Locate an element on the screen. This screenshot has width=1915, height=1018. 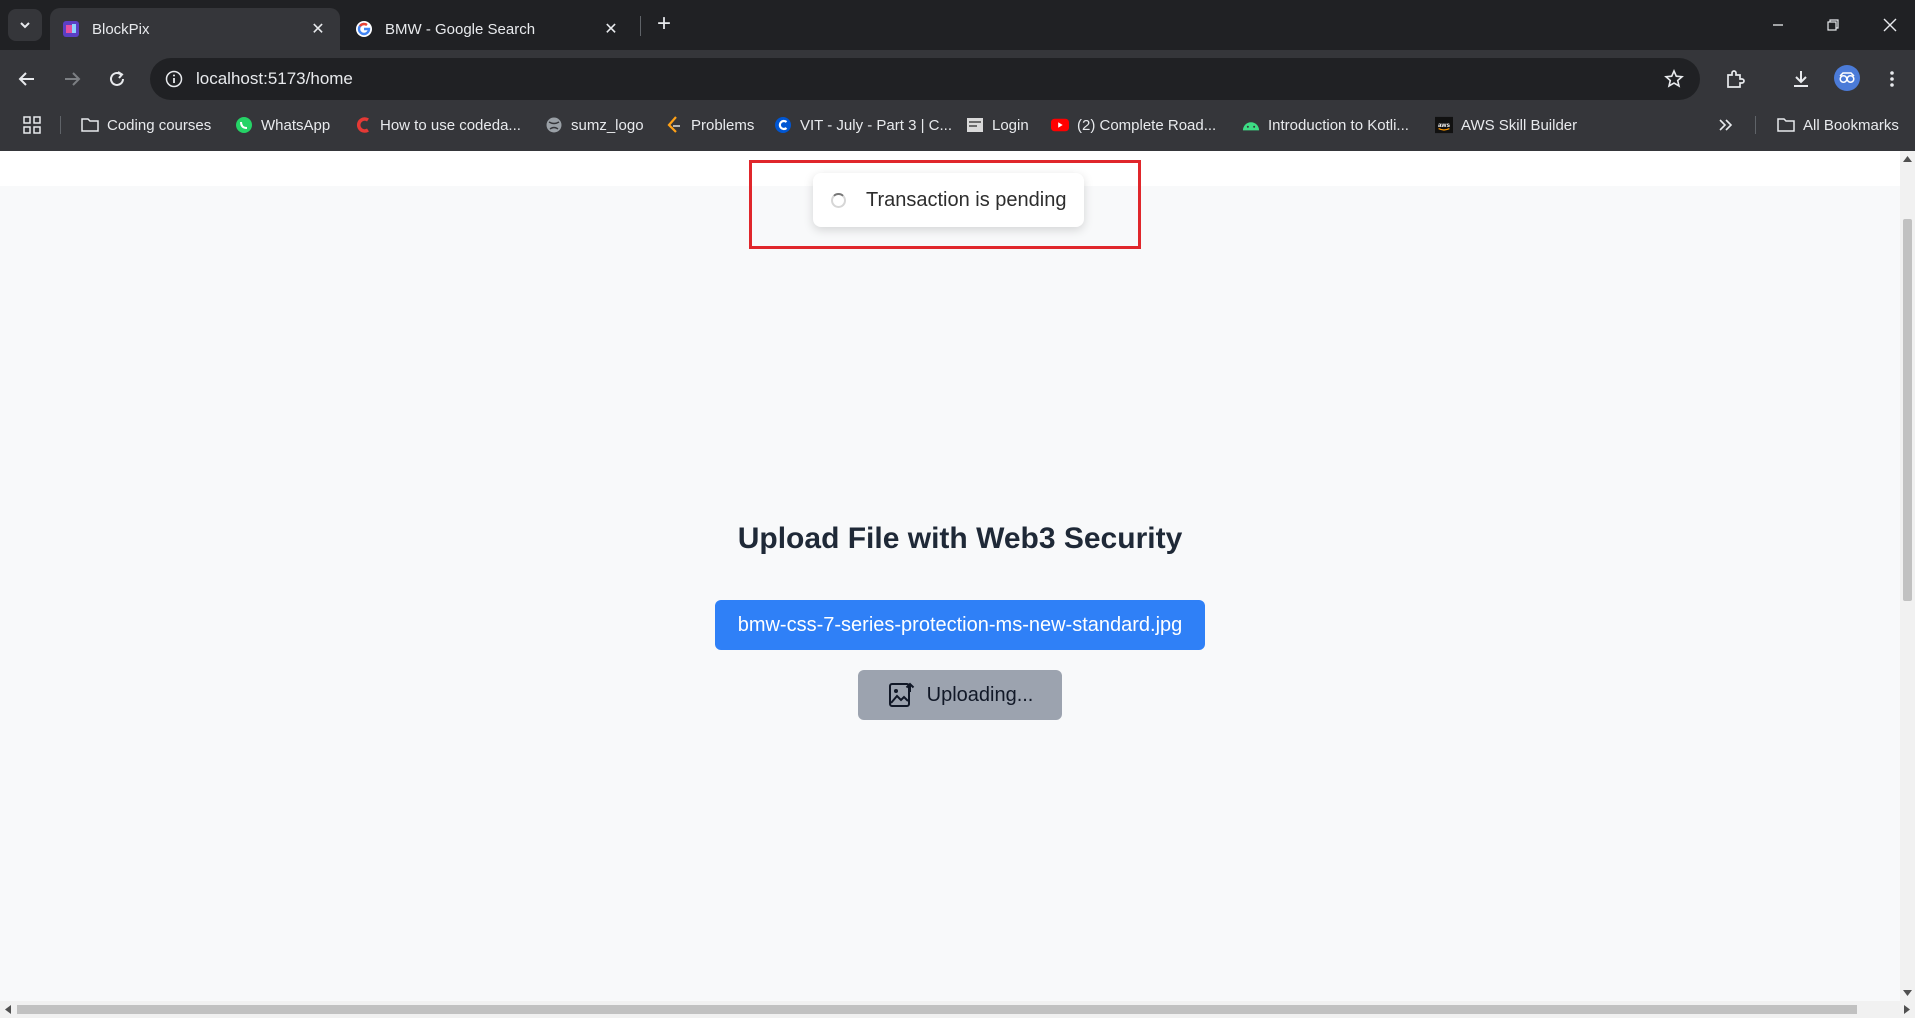
aws-icon: aws is located at coordinates (1444, 125).